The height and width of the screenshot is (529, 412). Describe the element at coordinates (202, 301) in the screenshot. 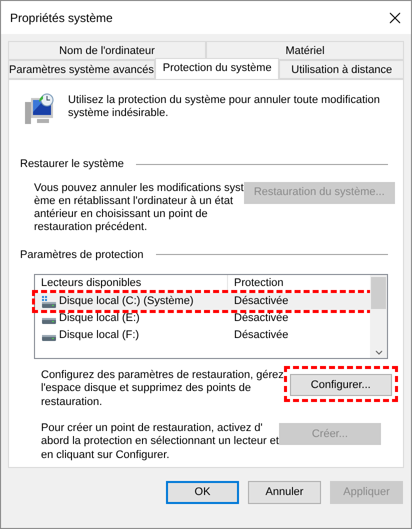

I see `drive-row: Disque local (C:) (Système) Désactivée` at that location.